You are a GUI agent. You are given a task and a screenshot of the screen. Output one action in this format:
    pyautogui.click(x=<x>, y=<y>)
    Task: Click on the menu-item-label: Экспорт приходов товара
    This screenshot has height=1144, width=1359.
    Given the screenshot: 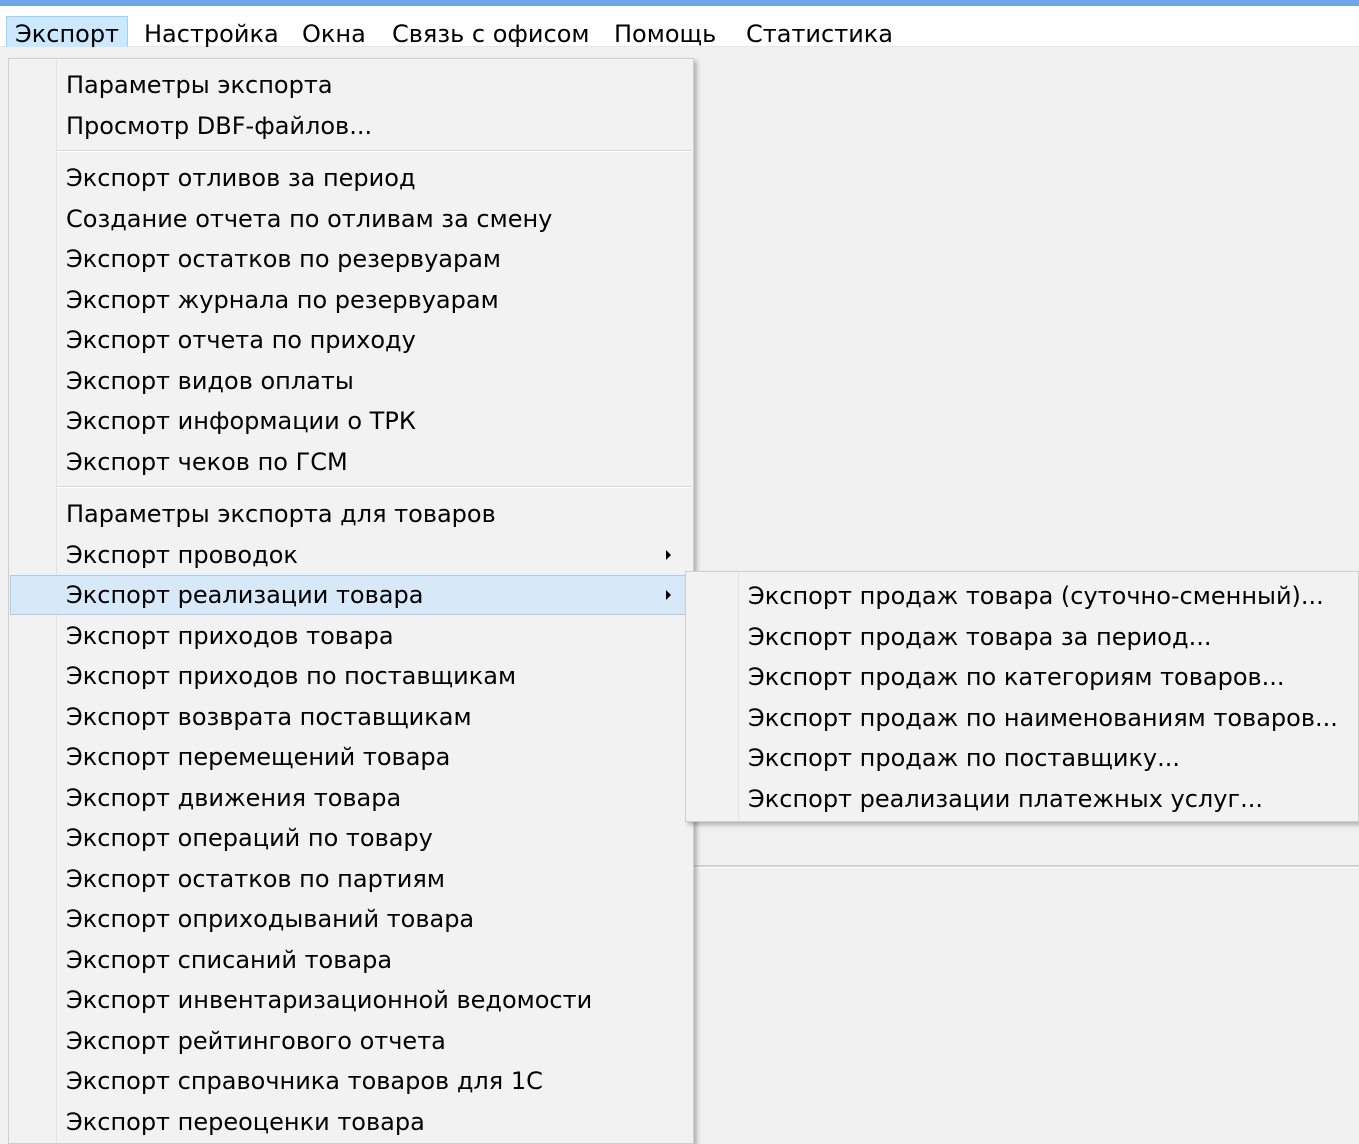 What is the action you would take?
    pyautogui.click(x=230, y=636)
    